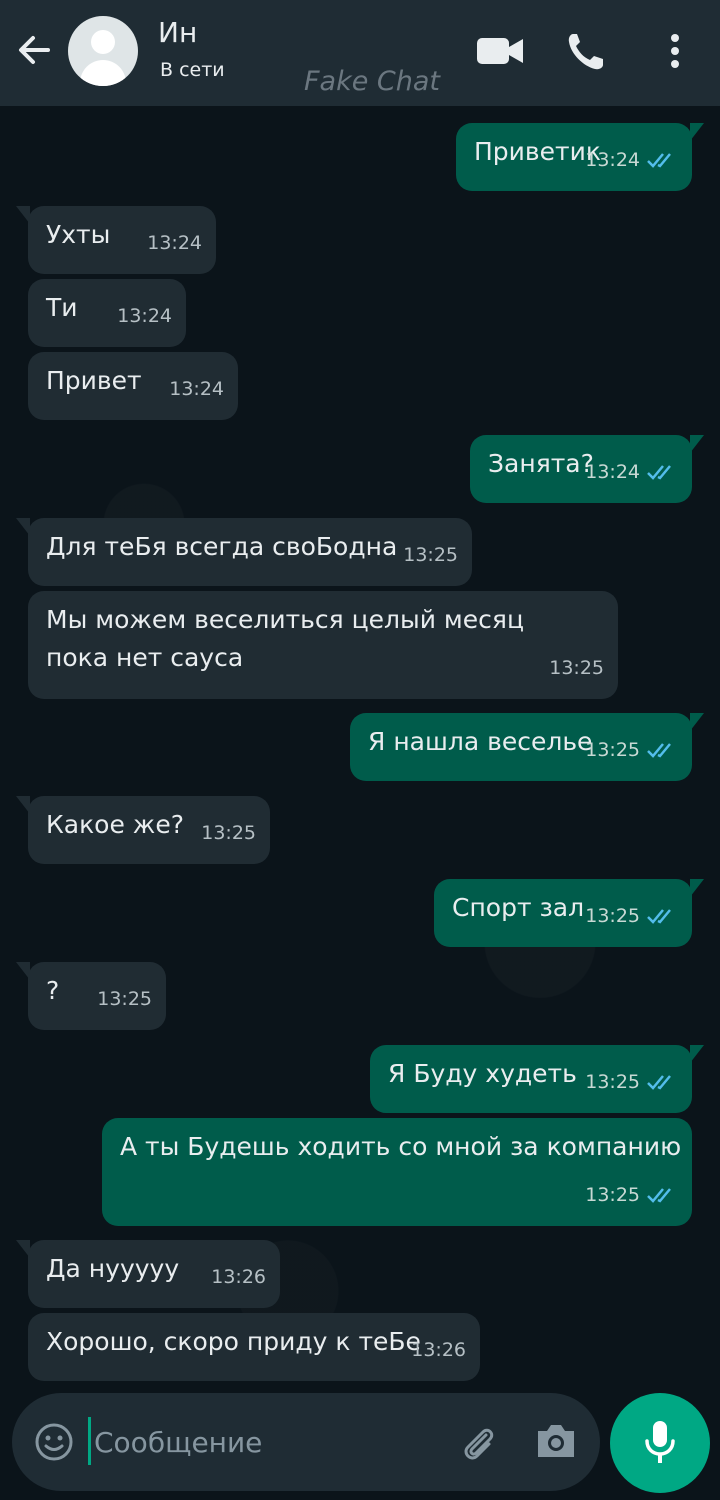 The width and height of the screenshot is (720, 1500). What do you see at coordinates (588, 51) in the screenshot?
I see `voice-call-icon` at bounding box center [588, 51].